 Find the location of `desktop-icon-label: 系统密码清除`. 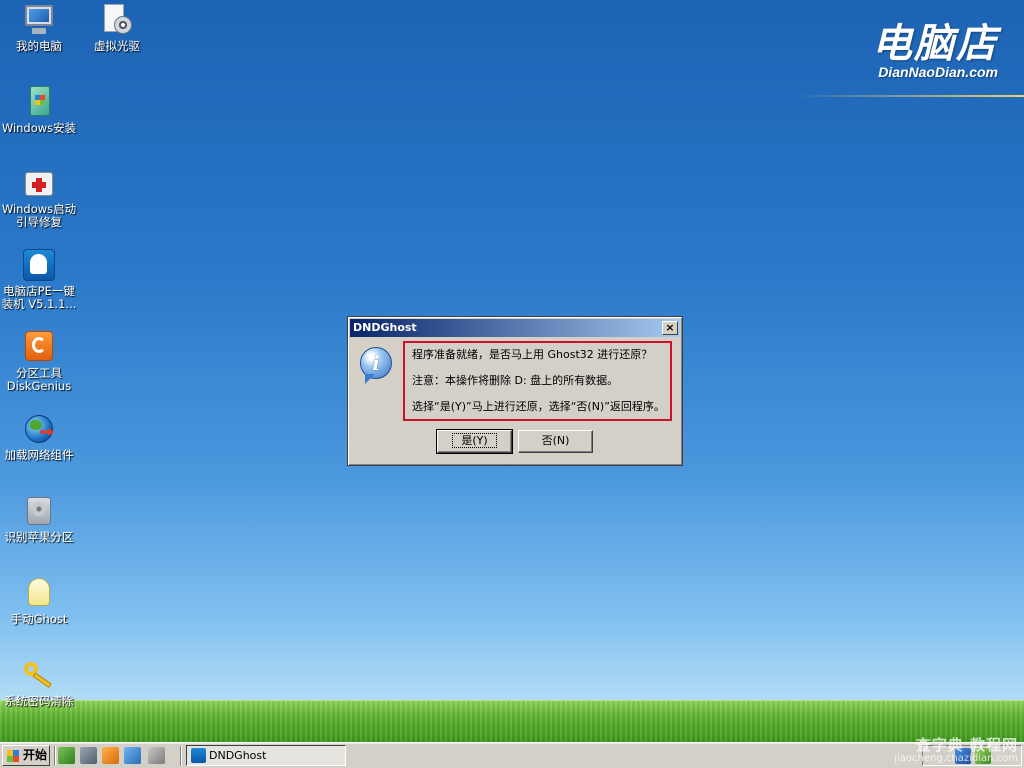

desktop-icon-label: 系统密码清除 is located at coordinates (39, 701).